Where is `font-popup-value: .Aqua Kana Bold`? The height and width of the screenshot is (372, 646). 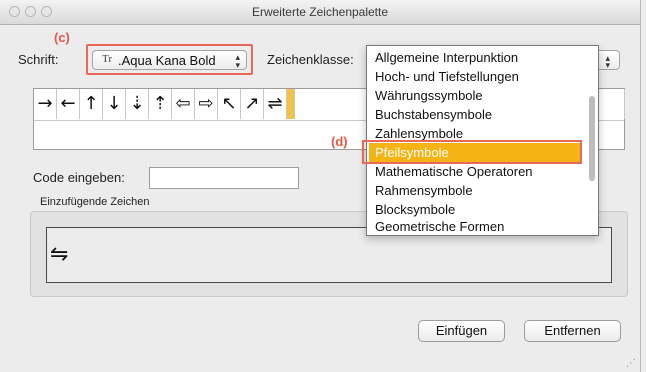
font-popup-value: .Aqua Kana Bold is located at coordinates (167, 60).